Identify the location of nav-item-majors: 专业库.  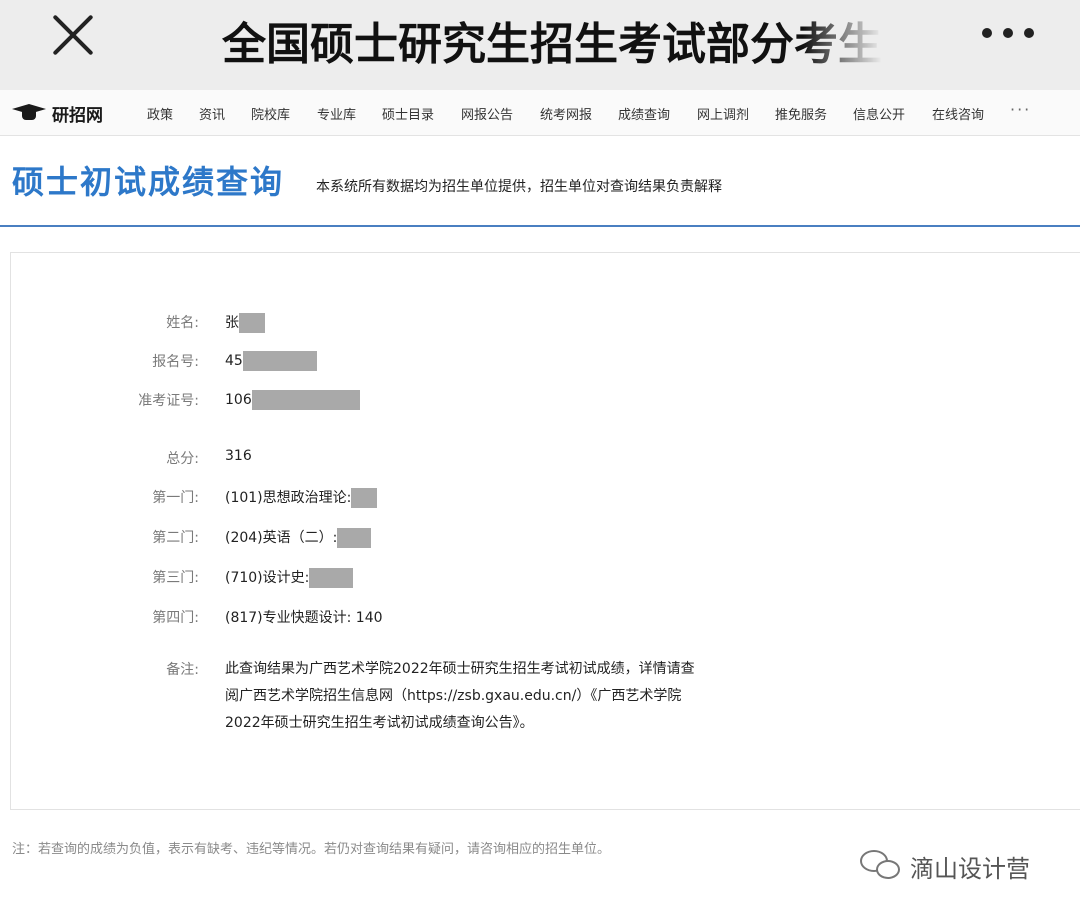
(336, 113).